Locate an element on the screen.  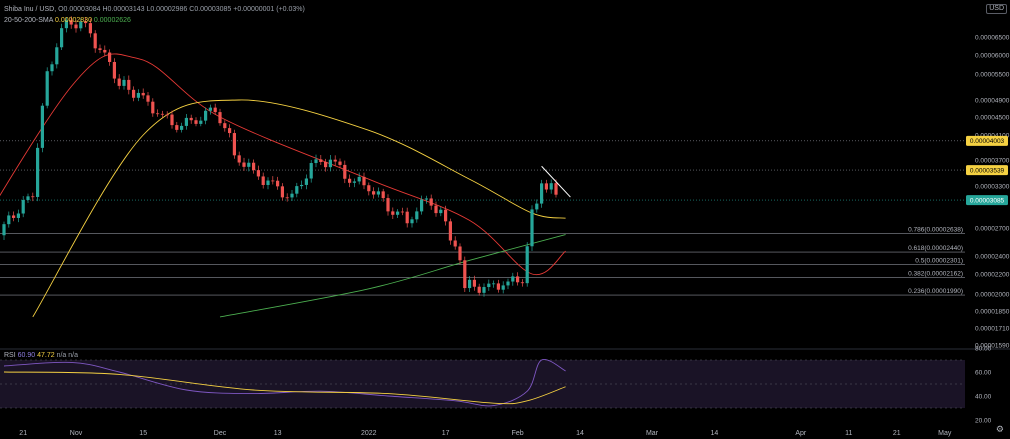
date-tick-label: May is located at coordinates (945, 433).